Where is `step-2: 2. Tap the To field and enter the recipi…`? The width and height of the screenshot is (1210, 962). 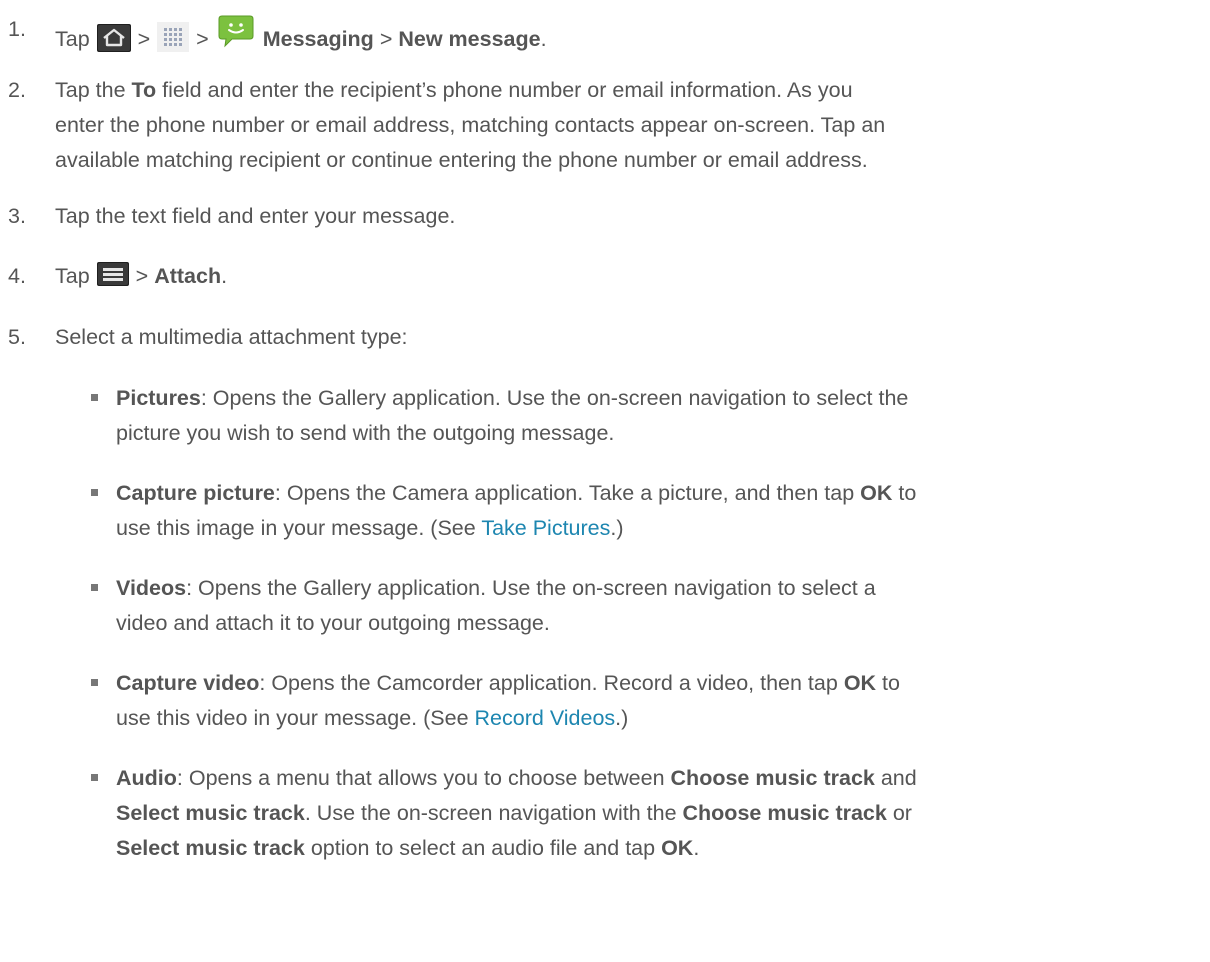 step-2: 2. Tap the To field and enter the recipi… is located at coordinates (590, 125).